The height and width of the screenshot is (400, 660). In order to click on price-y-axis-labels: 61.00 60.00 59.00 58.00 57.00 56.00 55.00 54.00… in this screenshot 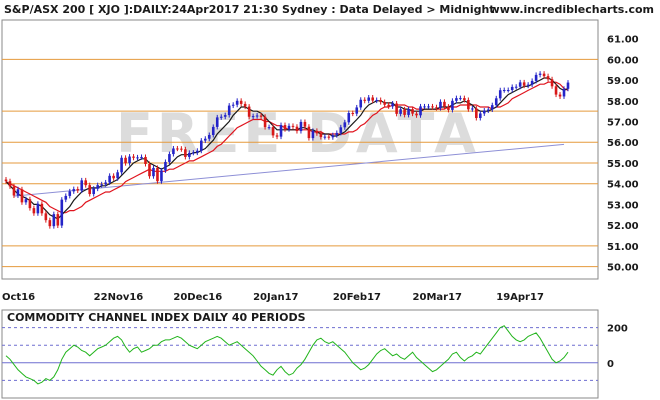, I will do `click(623, 154)`.